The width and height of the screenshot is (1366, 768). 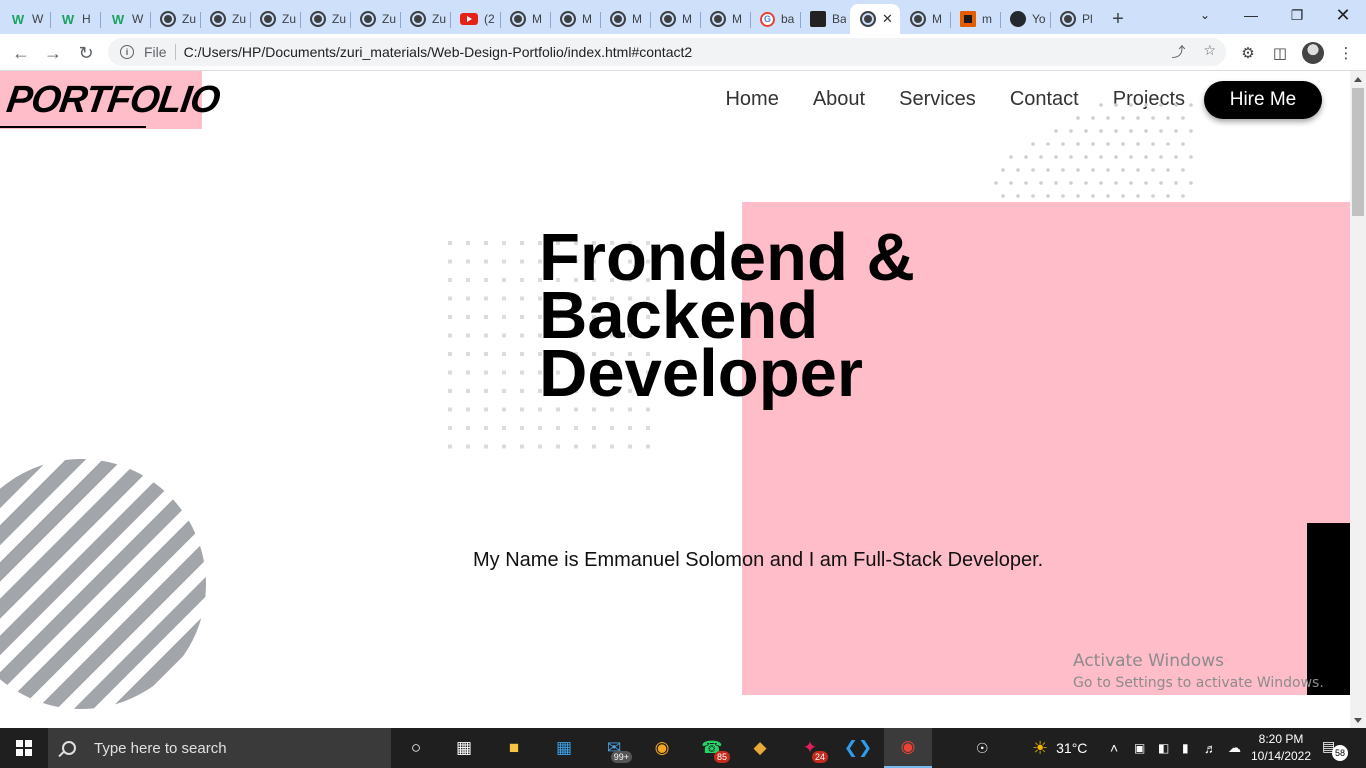 I want to click on browser-tab: Gba, so click(x=775, y=19).